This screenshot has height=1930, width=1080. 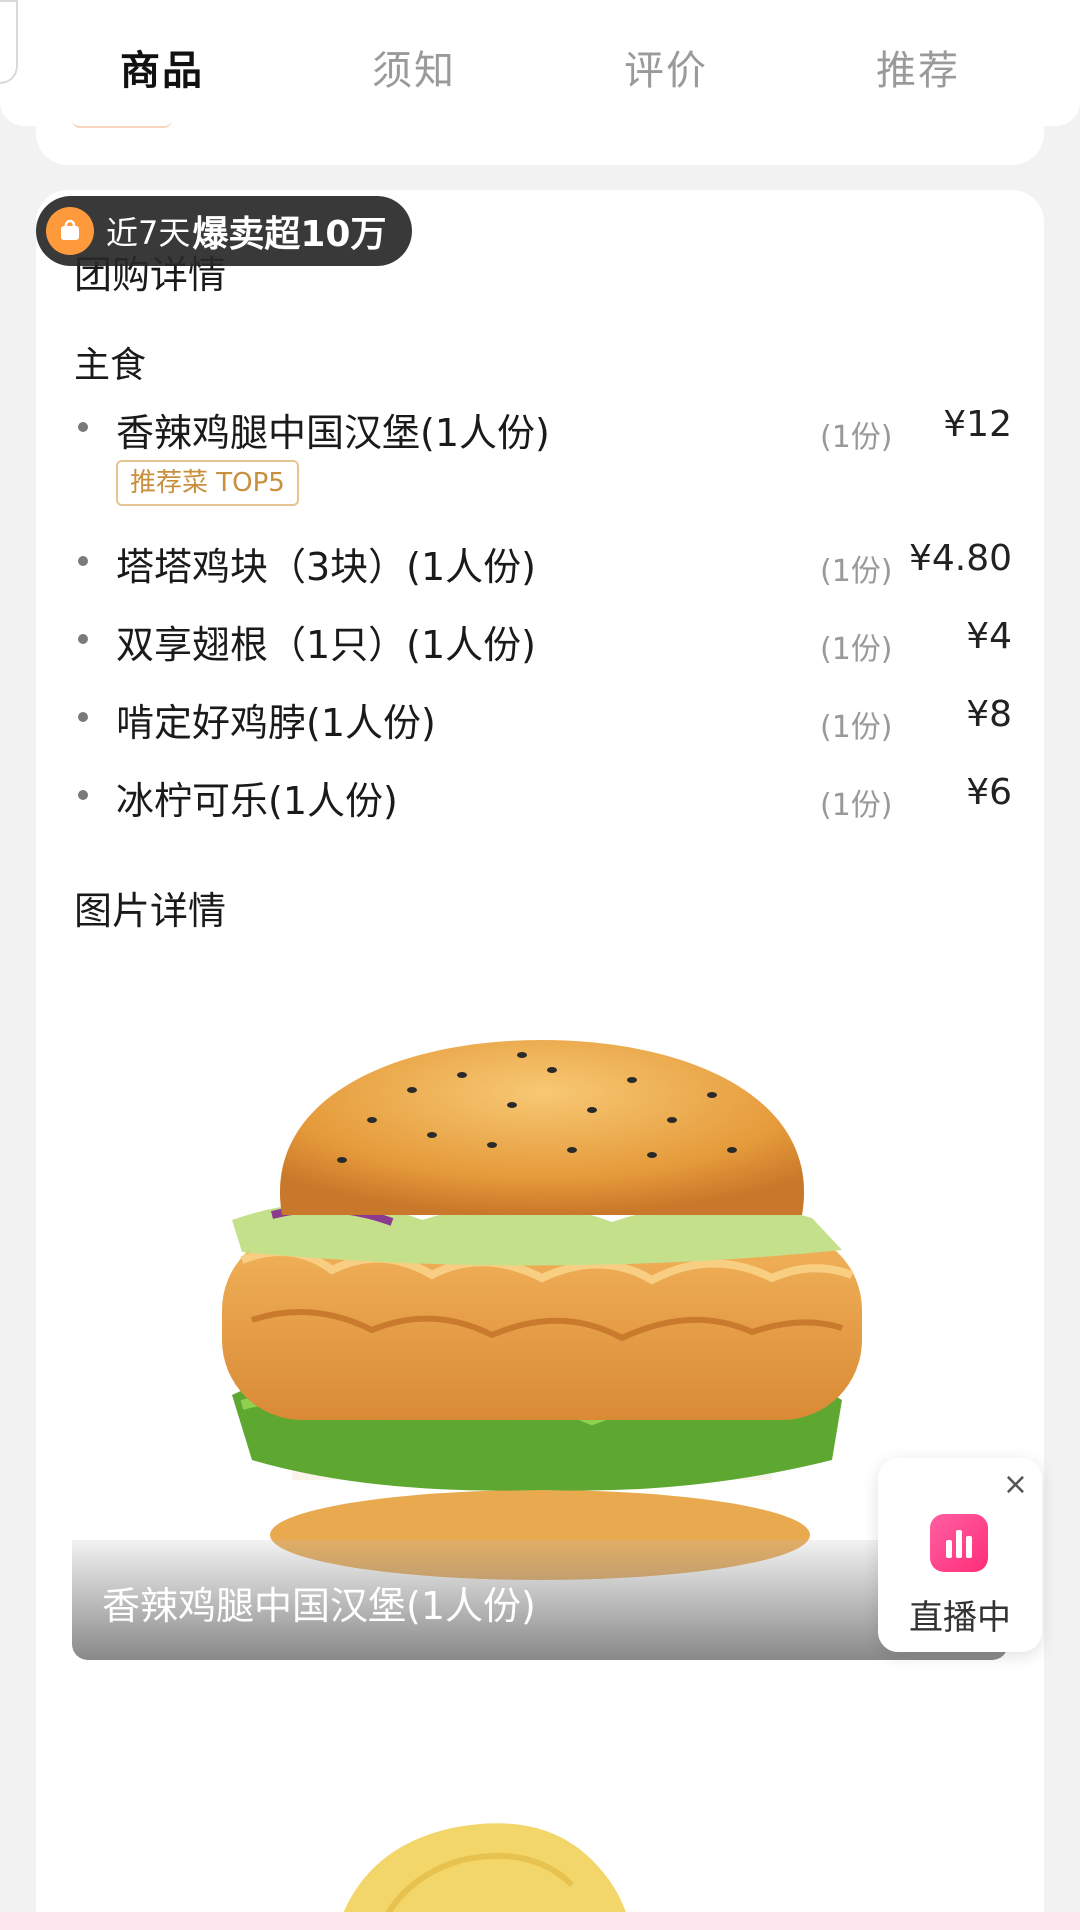 I want to click on item-name: 冰柠可乐(1人份), so click(x=257, y=801).